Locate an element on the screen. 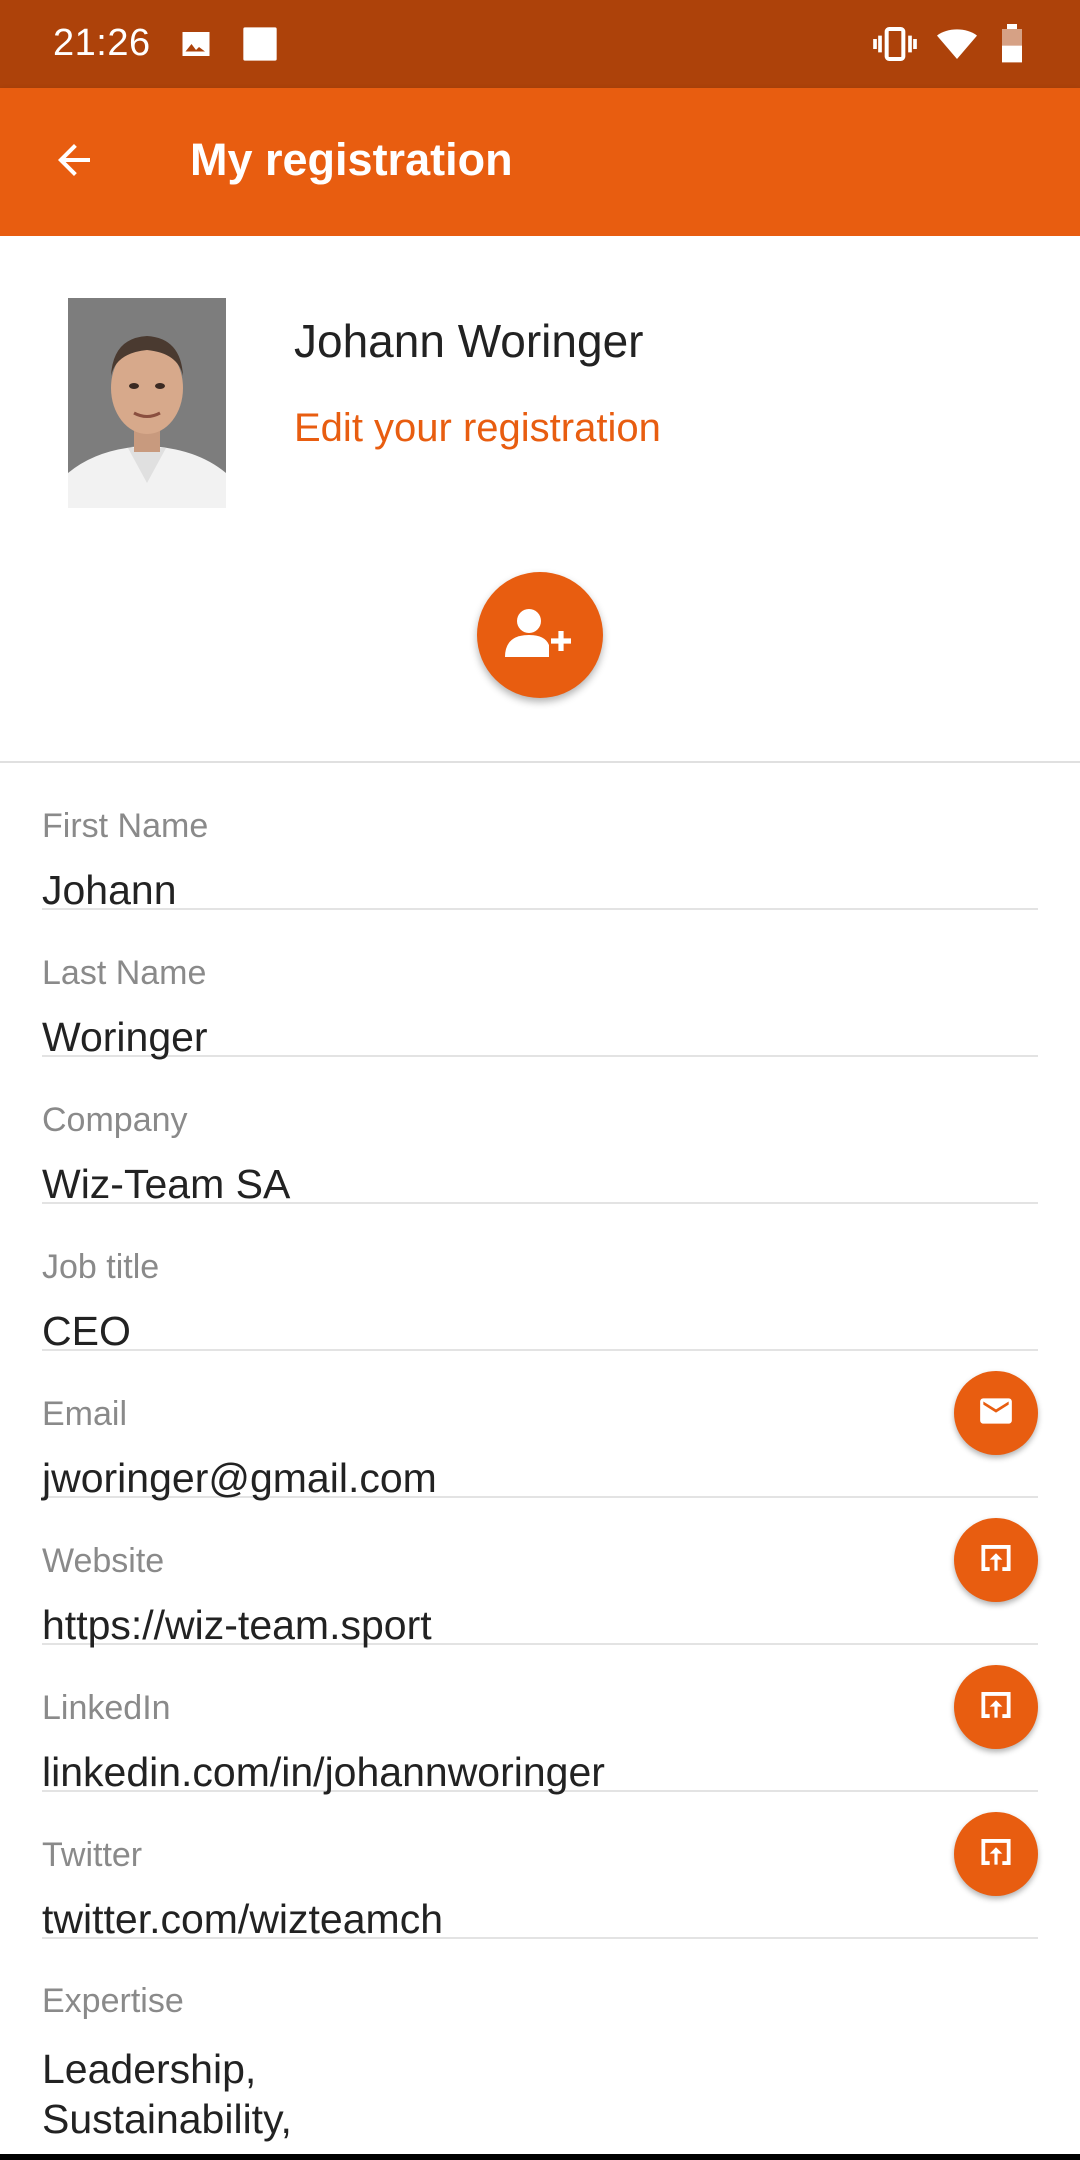  first-name-field: First Name Johann is located at coordinates (540, 838).